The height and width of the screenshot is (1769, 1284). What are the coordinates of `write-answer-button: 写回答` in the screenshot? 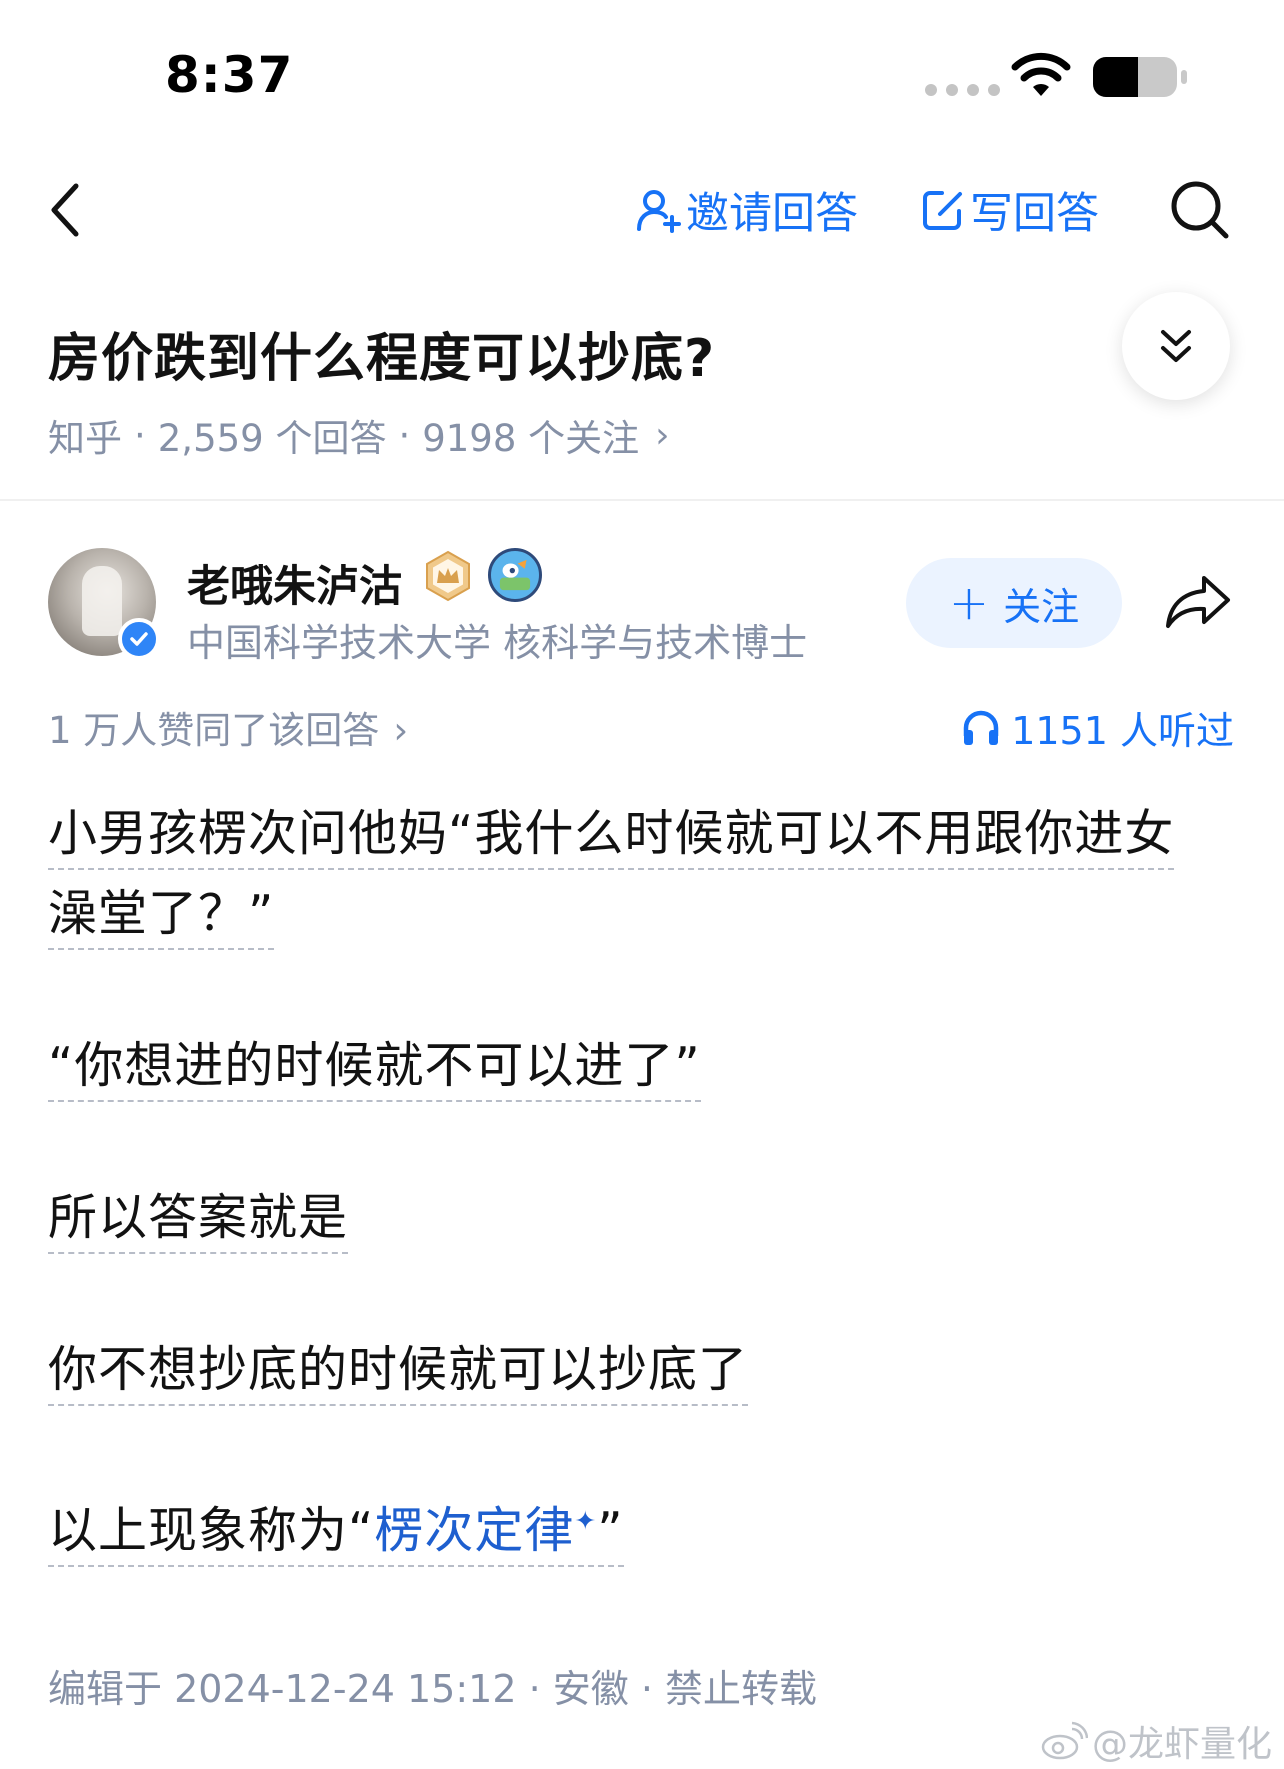 It's located at (1009, 210).